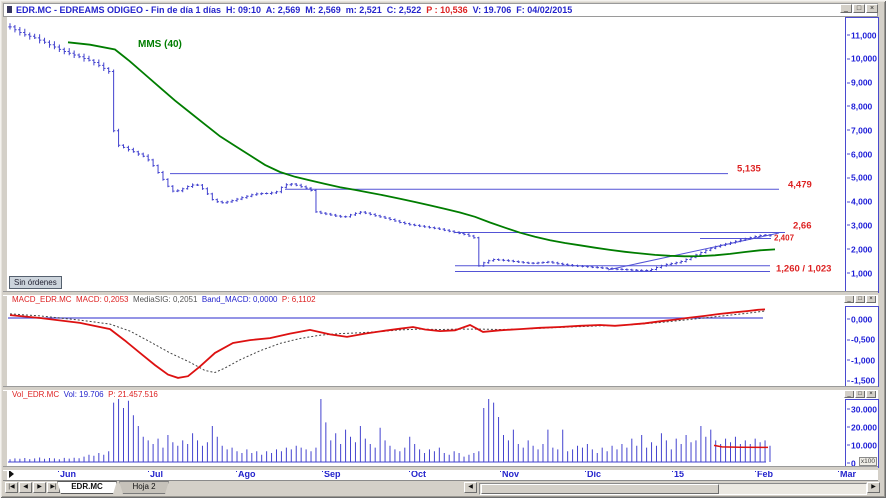 The image size is (886, 498). What do you see at coordinates (39, 487) in the screenshot?
I see `sheet-nav-2: ▶` at bounding box center [39, 487].